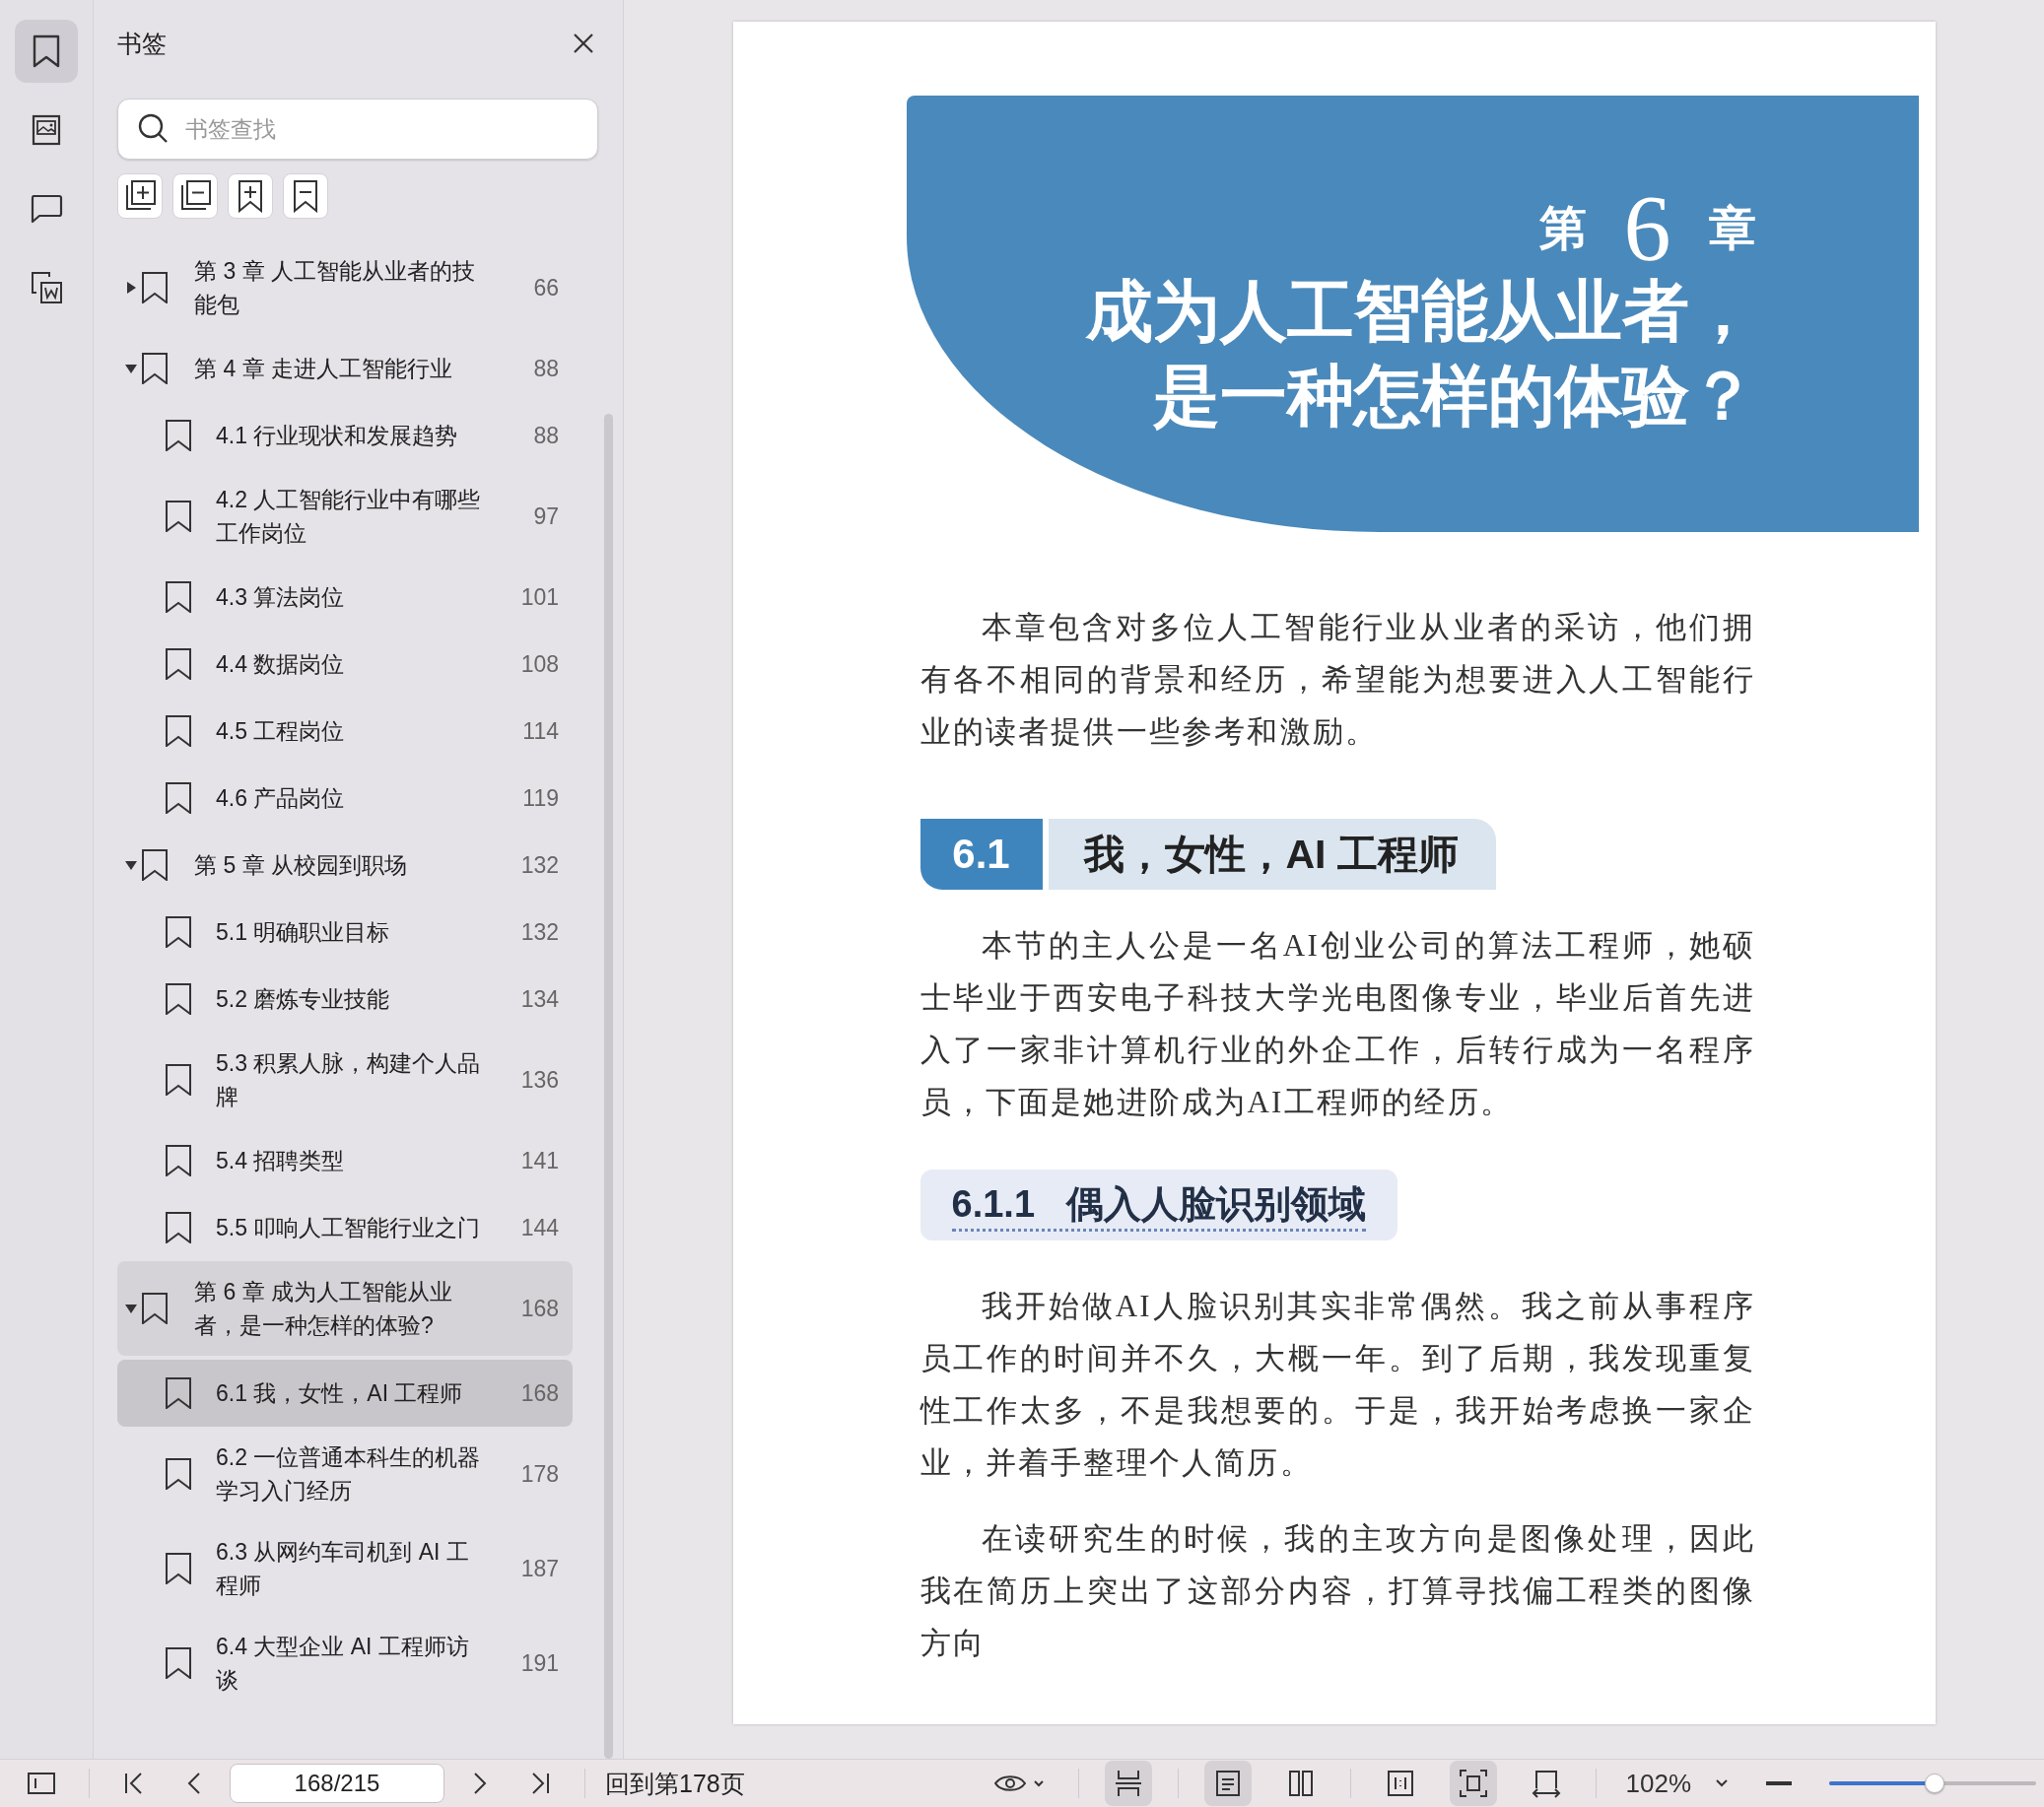 This screenshot has width=2044, height=1807. I want to click on bookmark-item: 5.5 叩响人工智能行业之门 144, so click(345, 1227).